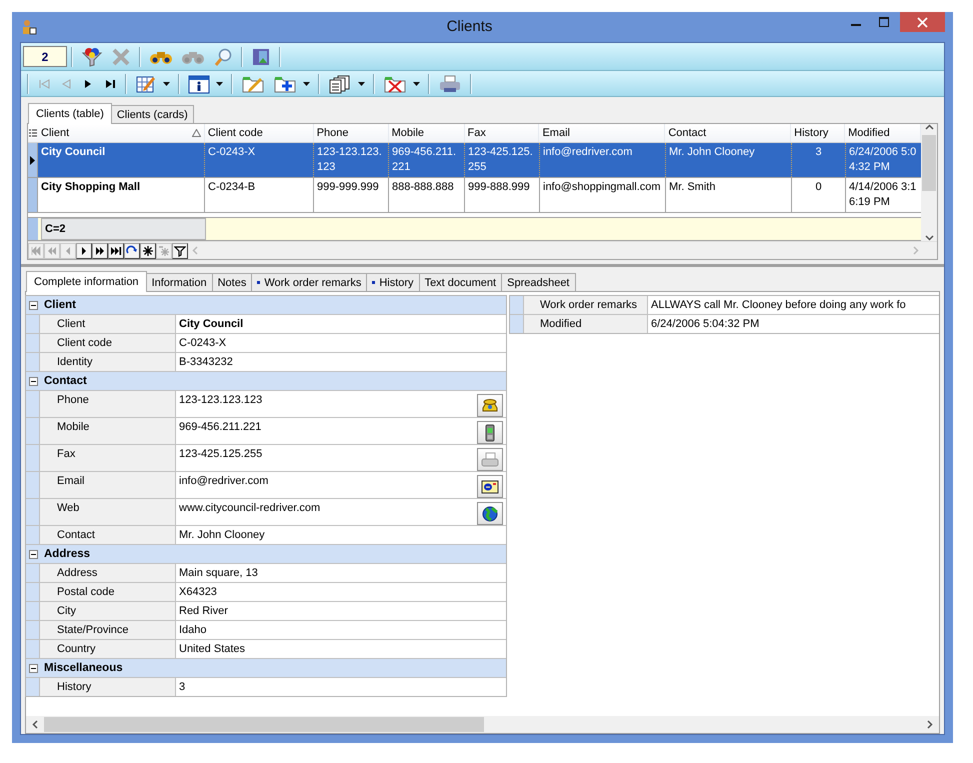 The width and height of the screenshot is (973, 763). What do you see at coordinates (146, 84) in the screenshot?
I see `grid-pencil-icon` at bounding box center [146, 84].